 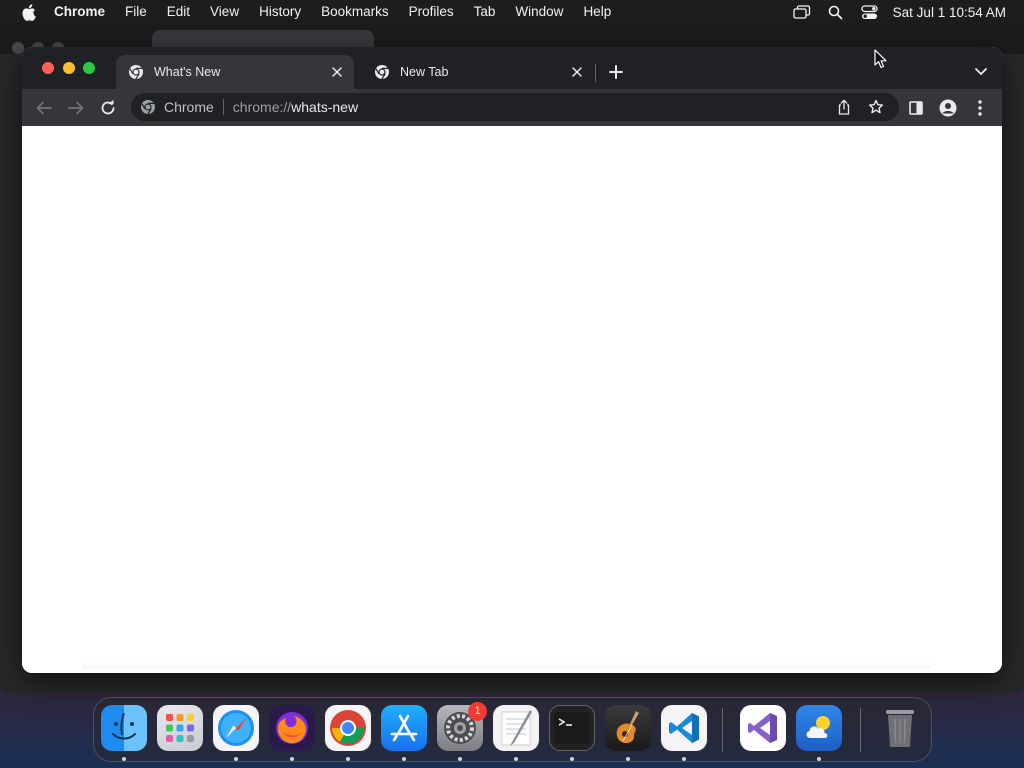 I want to click on app-store-icon, so click(x=404, y=728).